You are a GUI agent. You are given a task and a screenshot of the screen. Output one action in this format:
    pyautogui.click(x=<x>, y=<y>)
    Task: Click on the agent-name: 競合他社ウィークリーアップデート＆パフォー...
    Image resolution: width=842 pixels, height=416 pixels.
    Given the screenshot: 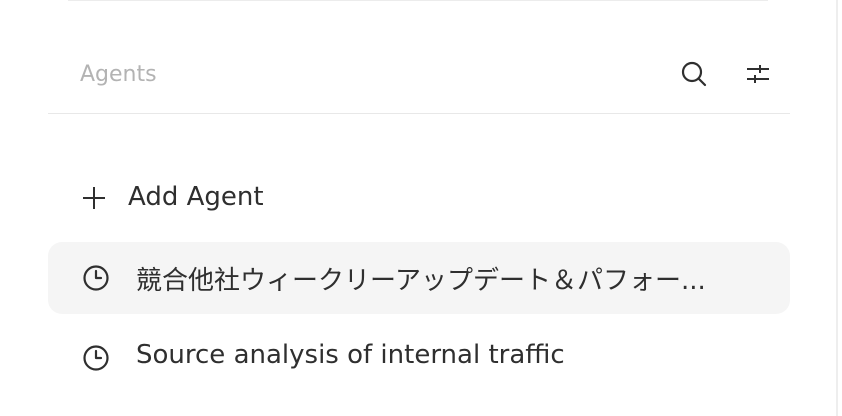 What is the action you would take?
    pyautogui.click(x=421, y=281)
    